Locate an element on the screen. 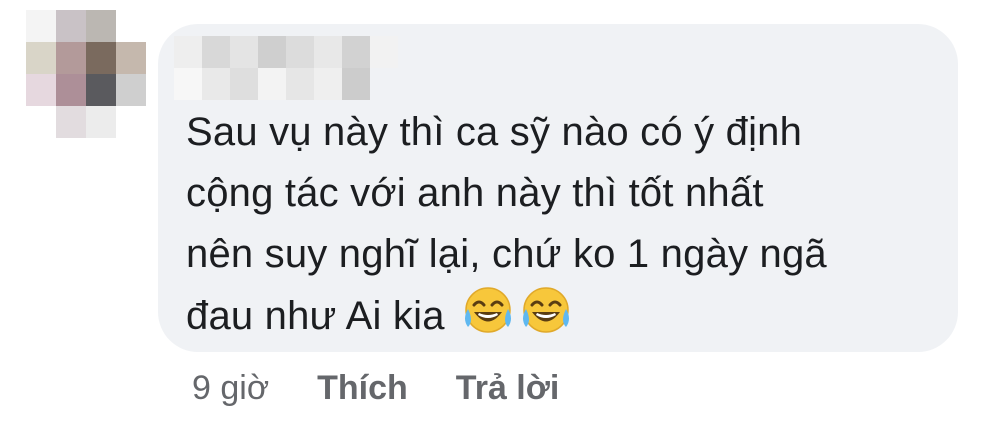 This screenshot has width=1000, height=433. avatar is located at coordinates (86, 74).